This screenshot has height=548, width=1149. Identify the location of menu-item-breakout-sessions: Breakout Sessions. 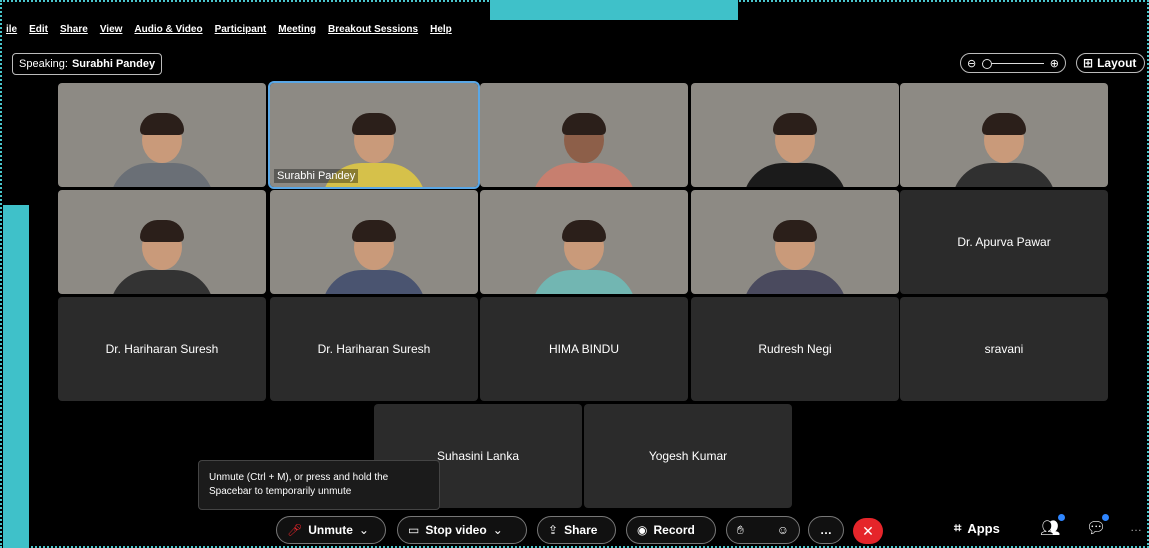
(373, 32).